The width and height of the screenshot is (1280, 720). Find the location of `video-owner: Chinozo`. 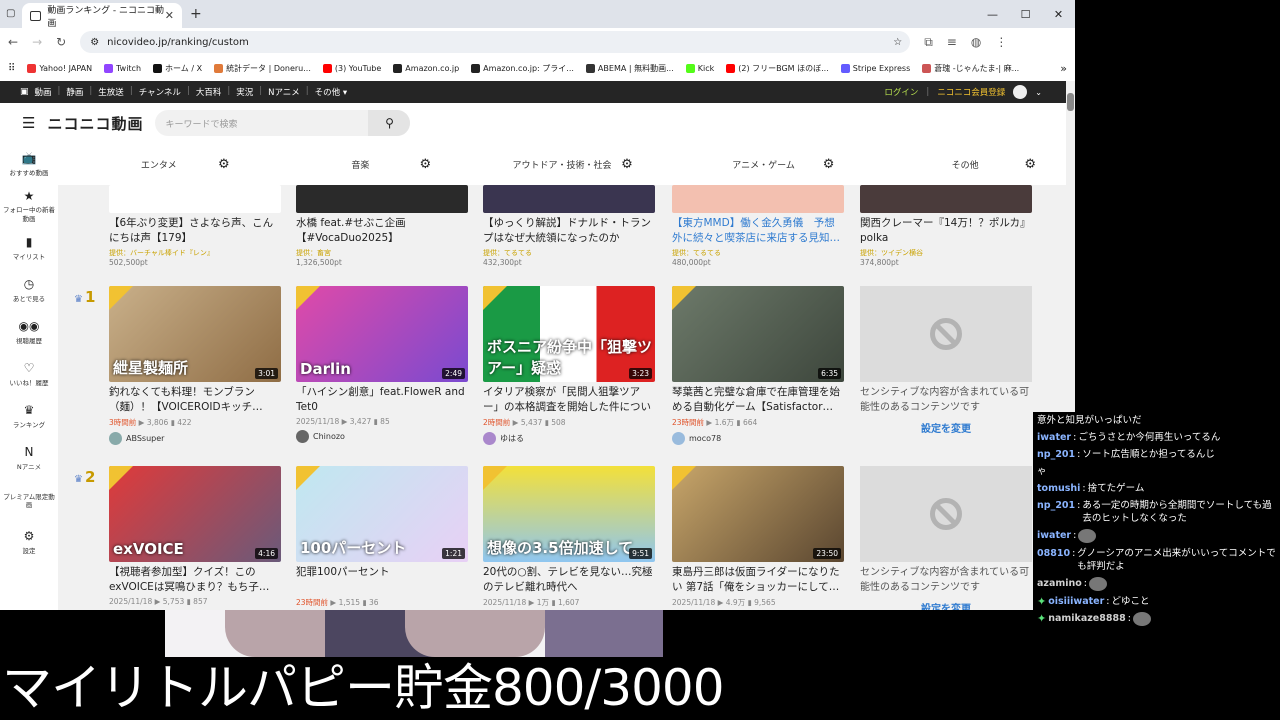

video-owner: Chinozo is located at coordinates (382, 436).